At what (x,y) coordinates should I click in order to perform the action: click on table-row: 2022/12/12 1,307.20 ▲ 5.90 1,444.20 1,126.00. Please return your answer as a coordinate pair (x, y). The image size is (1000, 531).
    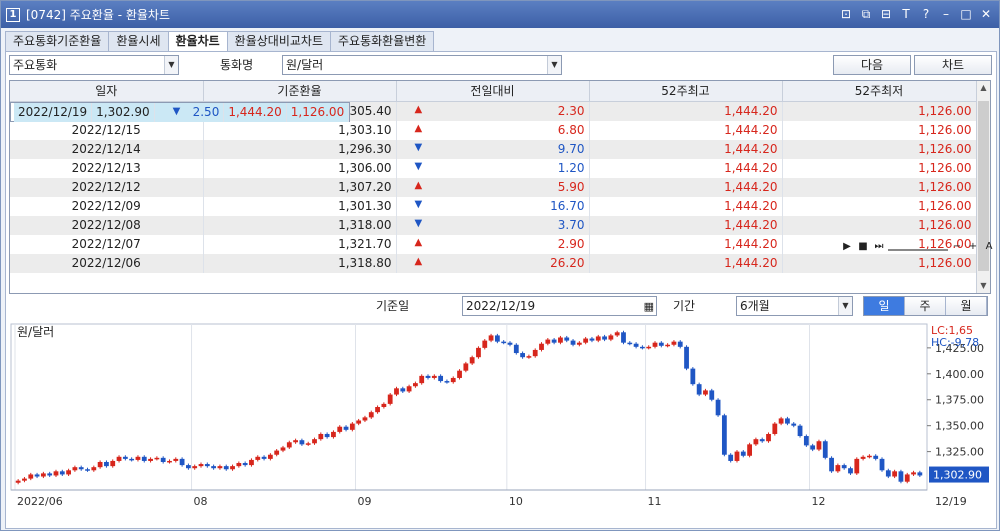
    Looking at the image, I should click on (493, 187).